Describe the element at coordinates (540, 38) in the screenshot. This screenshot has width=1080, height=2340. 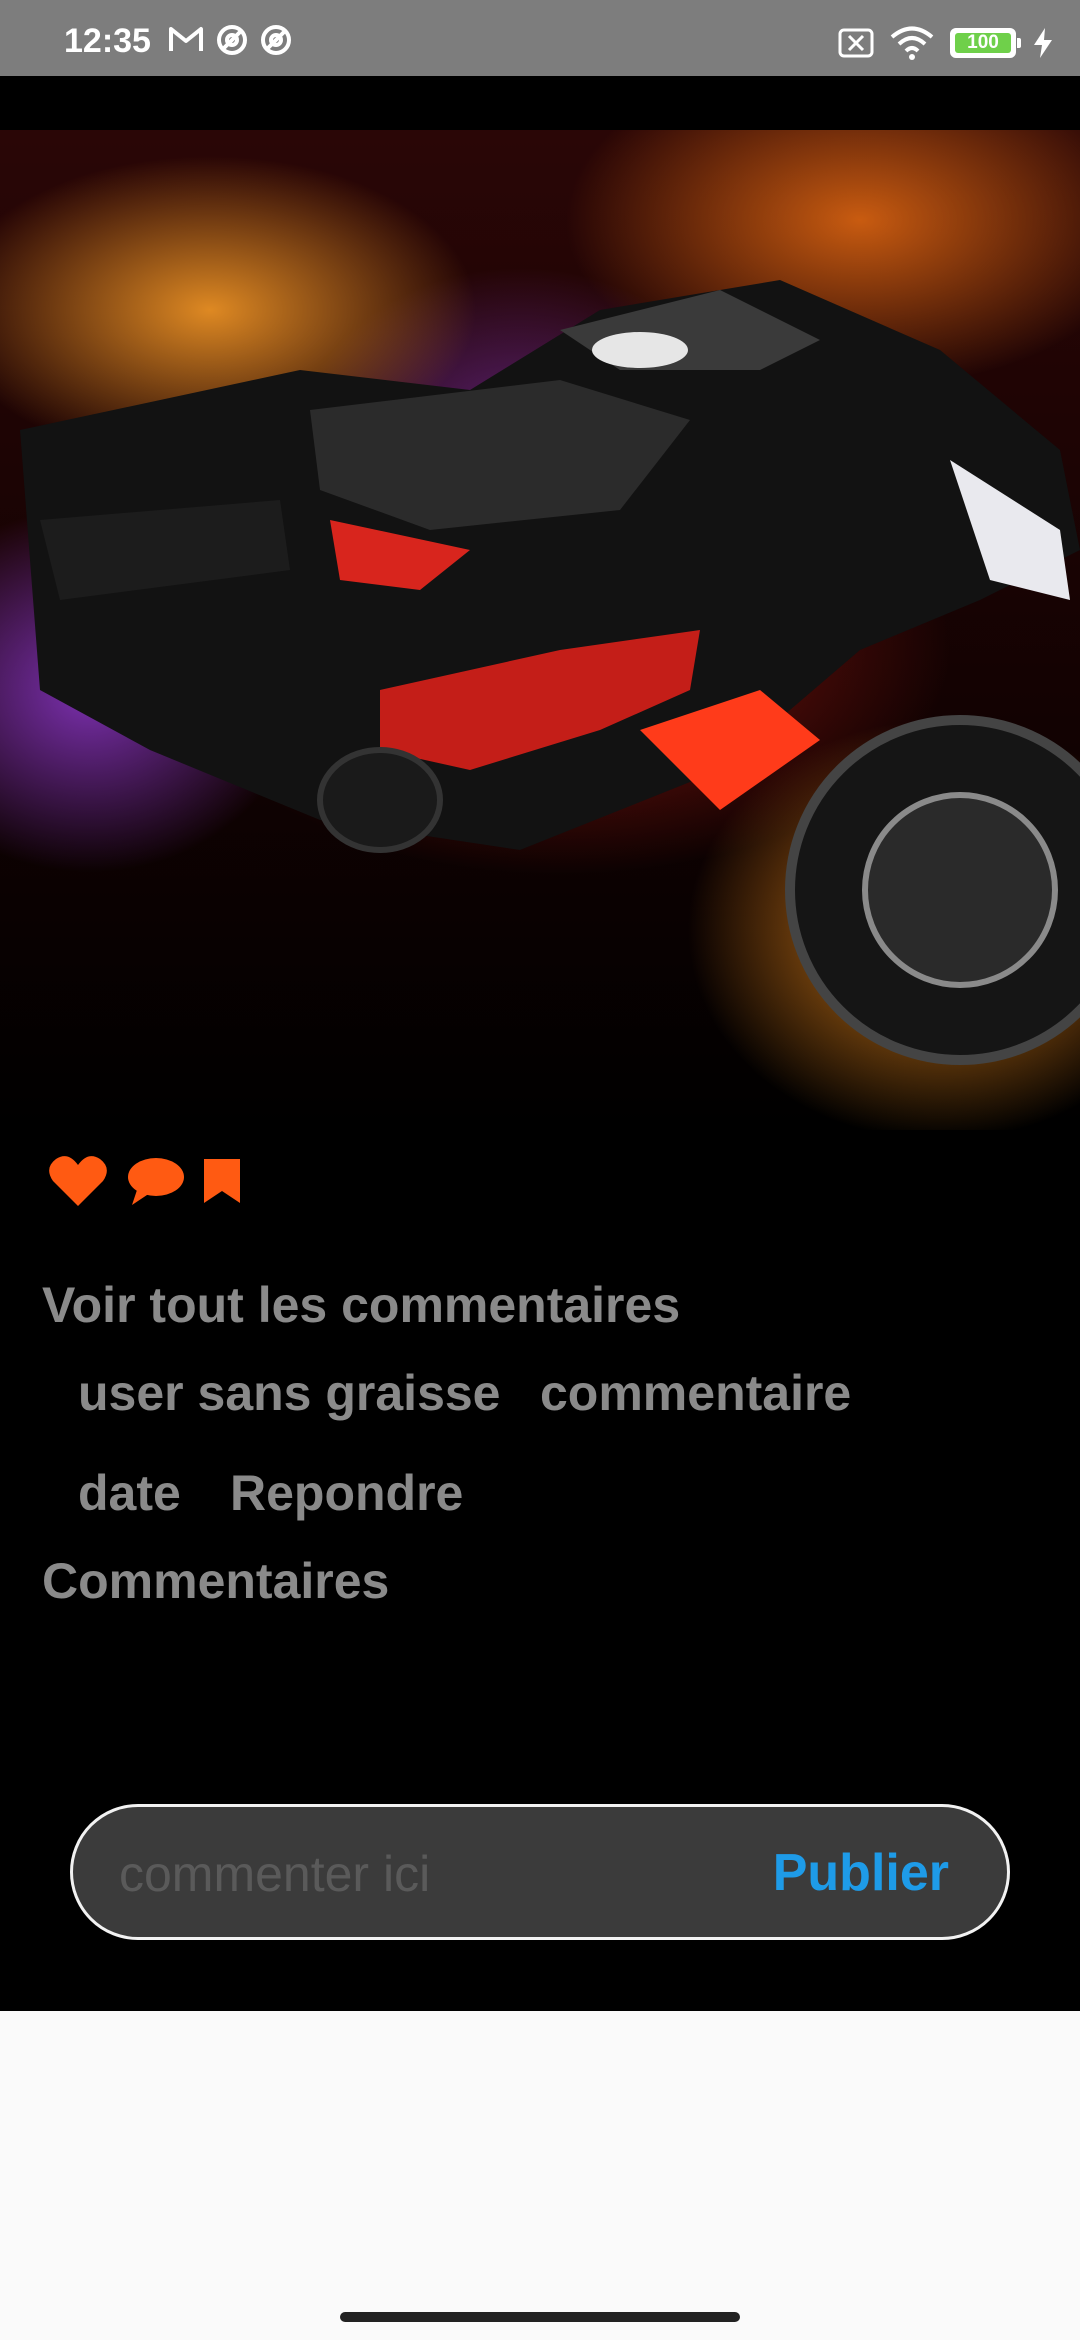
I see `status-bar: 12:35 100` at that location.